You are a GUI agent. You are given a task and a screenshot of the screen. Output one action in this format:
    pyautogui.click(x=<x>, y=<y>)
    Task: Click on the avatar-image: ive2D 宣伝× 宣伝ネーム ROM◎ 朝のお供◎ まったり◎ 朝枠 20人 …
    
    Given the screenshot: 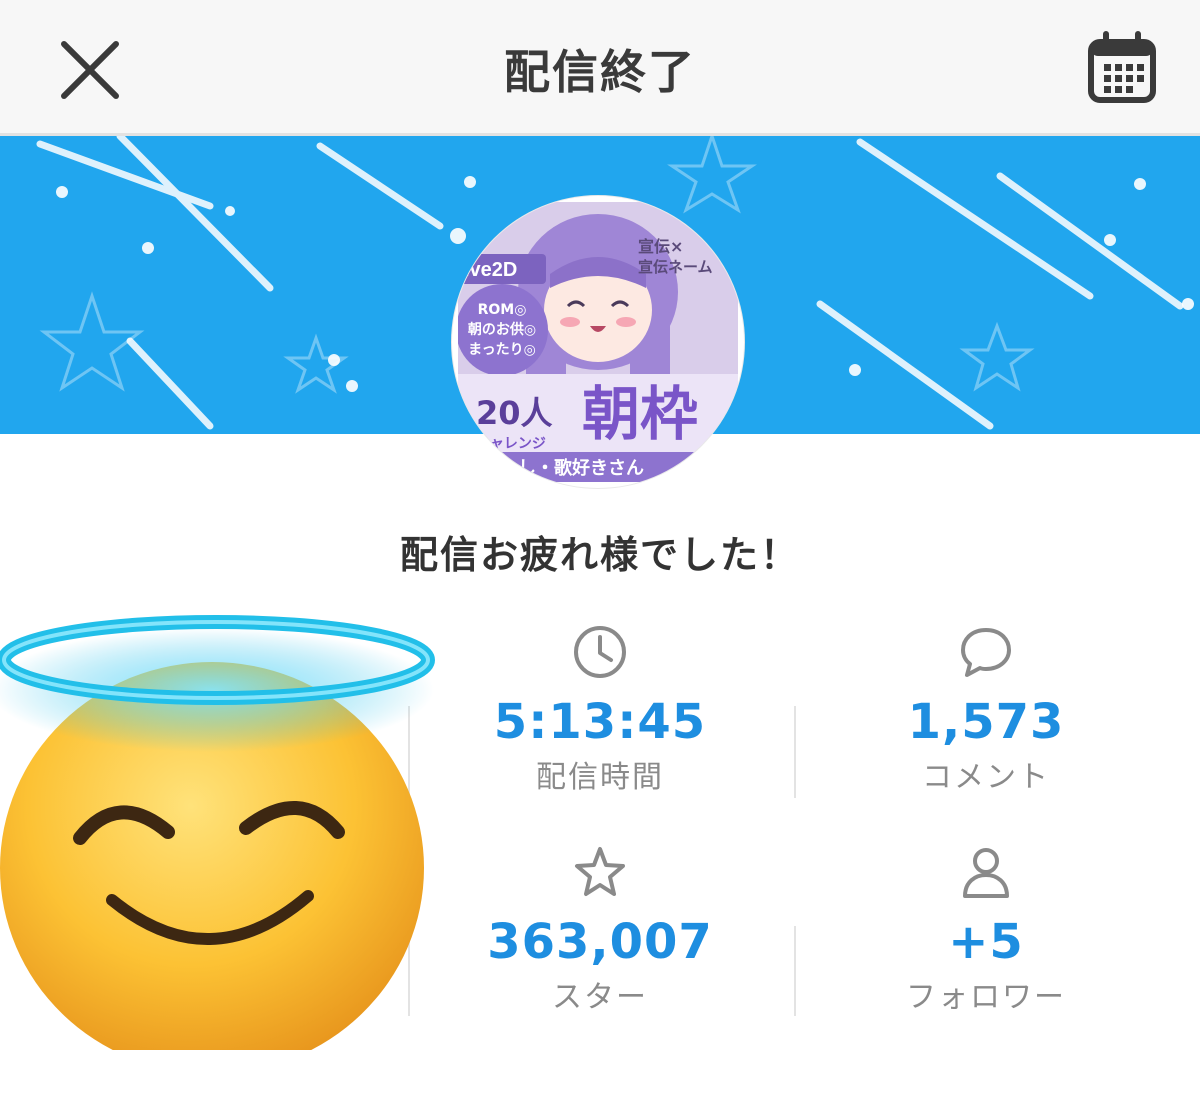 What is the action you would take?
    pyautogui.click(x=598, y=342)
    